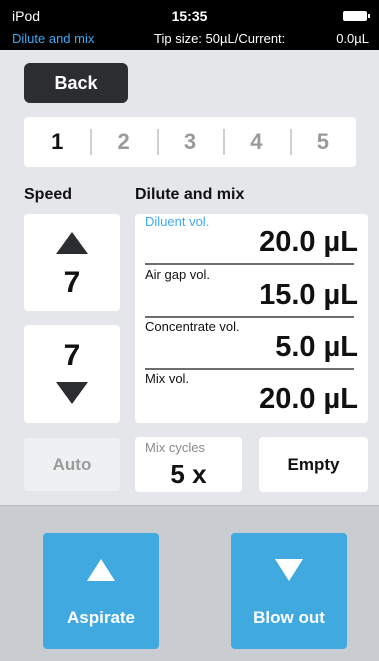  What do you see at coordinates (190, 194) in the screenshot?
I see `mode-title: Dilute and mix` at bounding box center [190, 194].